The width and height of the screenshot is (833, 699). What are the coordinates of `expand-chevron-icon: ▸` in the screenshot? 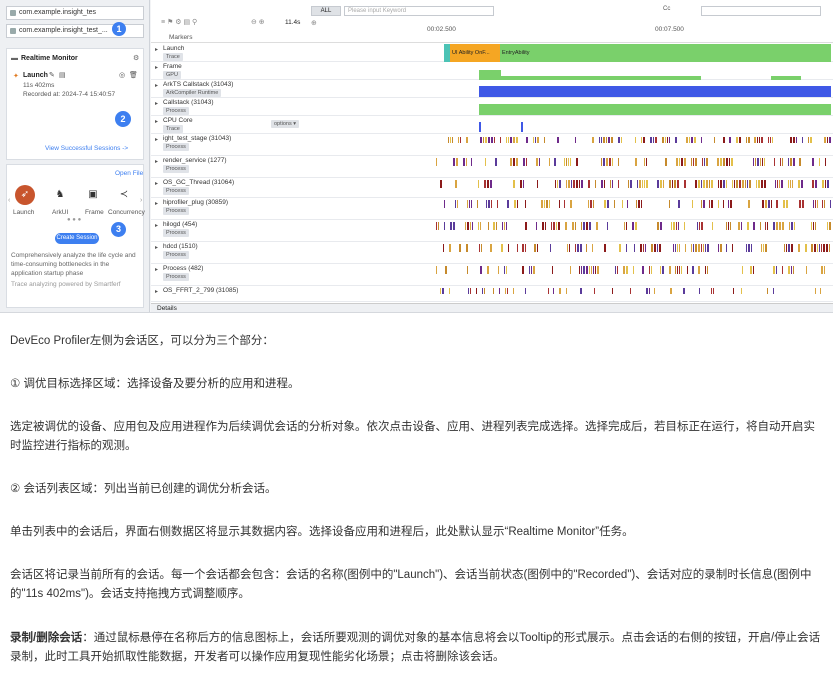 It's located at (156, 161).